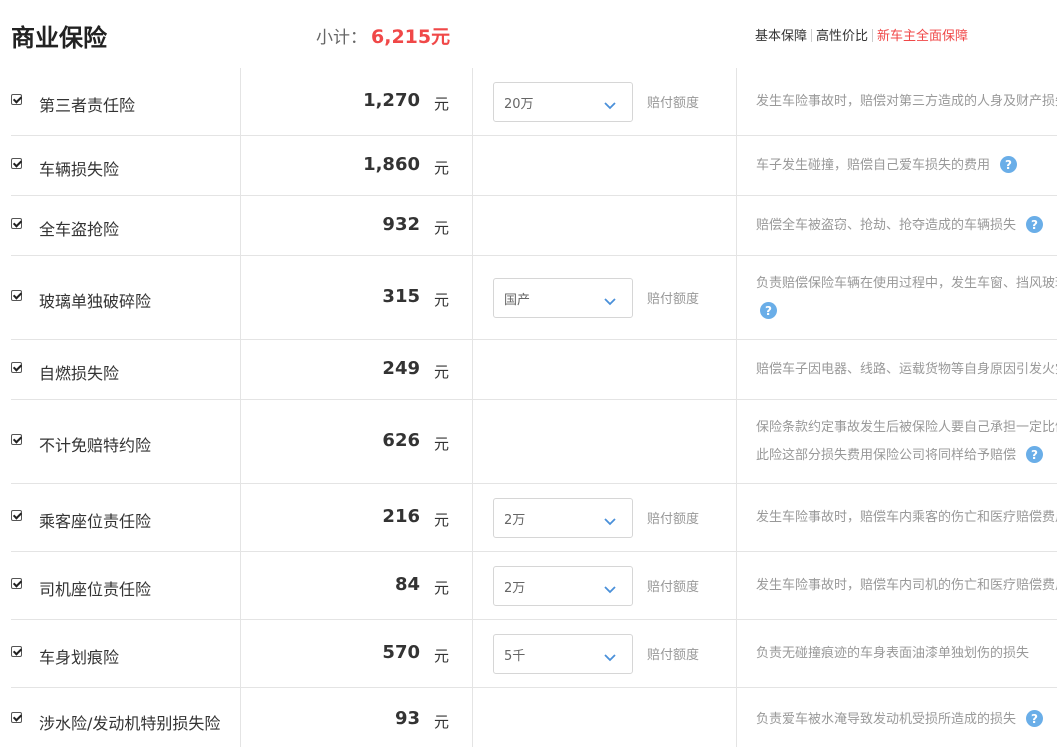  I want to click on insurance-name: 司机座位责任险, so click(95, 589).